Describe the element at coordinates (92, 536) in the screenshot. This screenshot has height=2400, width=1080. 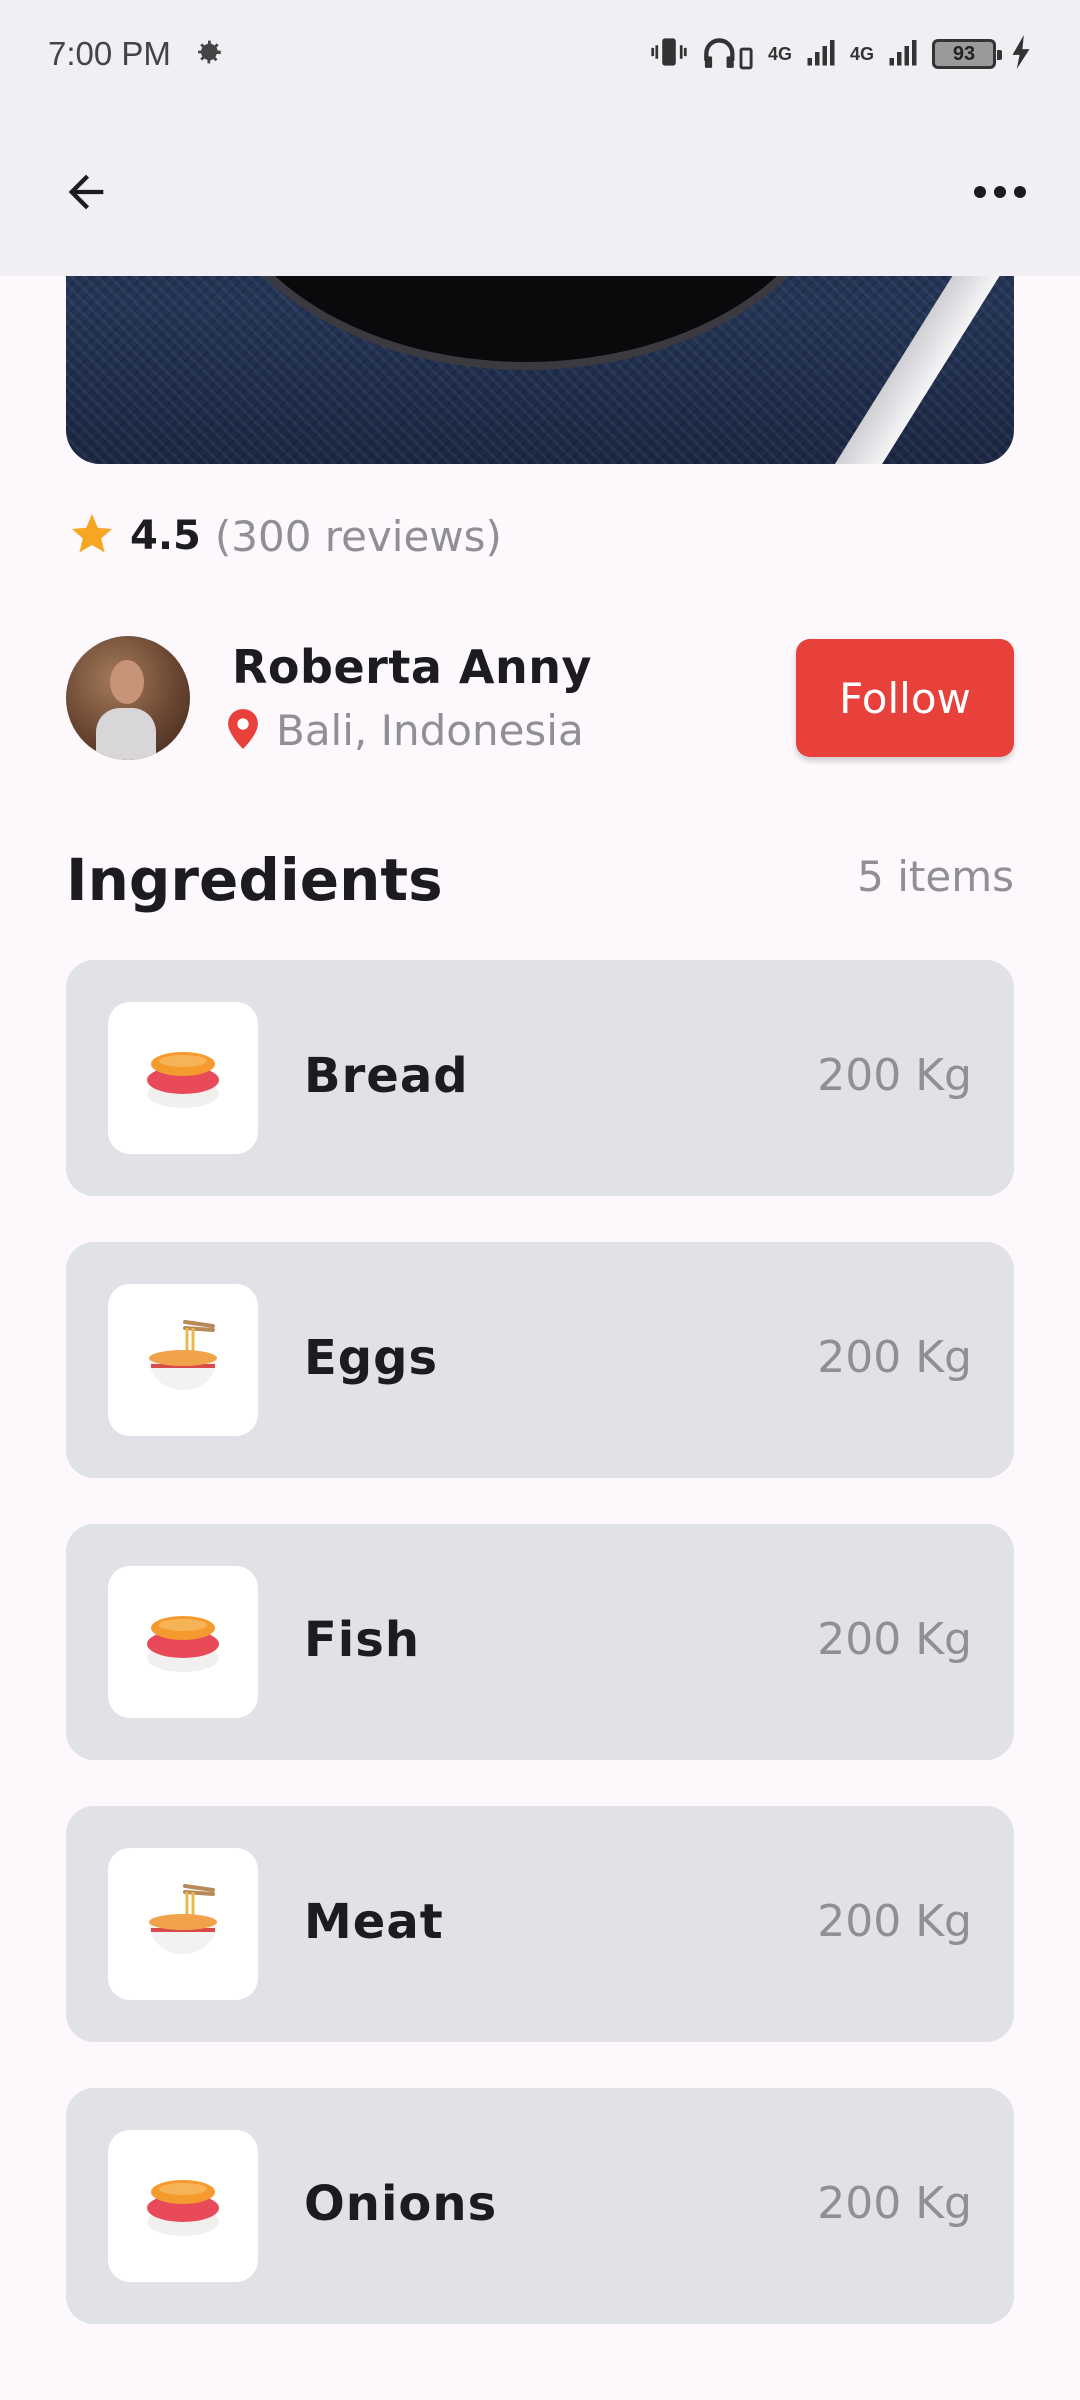
I see `star-icon` at that location.